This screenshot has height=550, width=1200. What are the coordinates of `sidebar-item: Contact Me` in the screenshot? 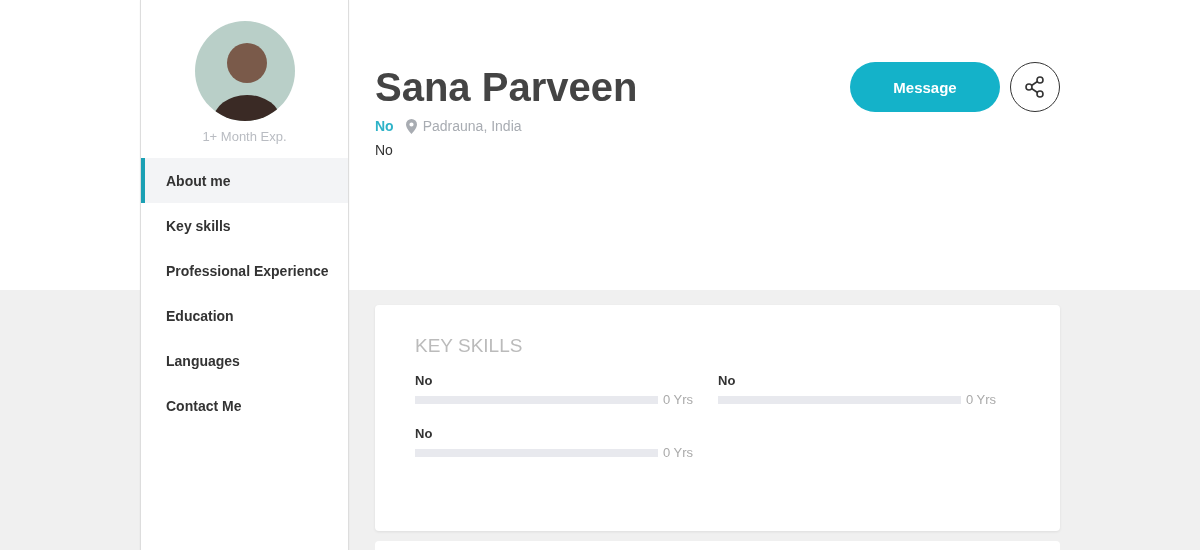 It's located at (244, 405).